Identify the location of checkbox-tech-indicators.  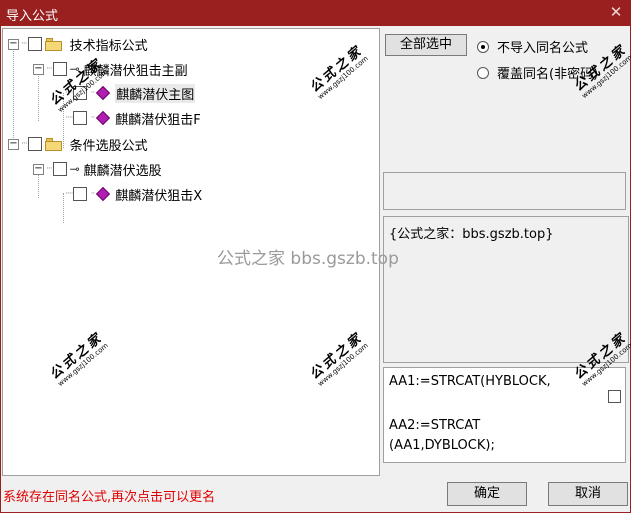
(34, 44).